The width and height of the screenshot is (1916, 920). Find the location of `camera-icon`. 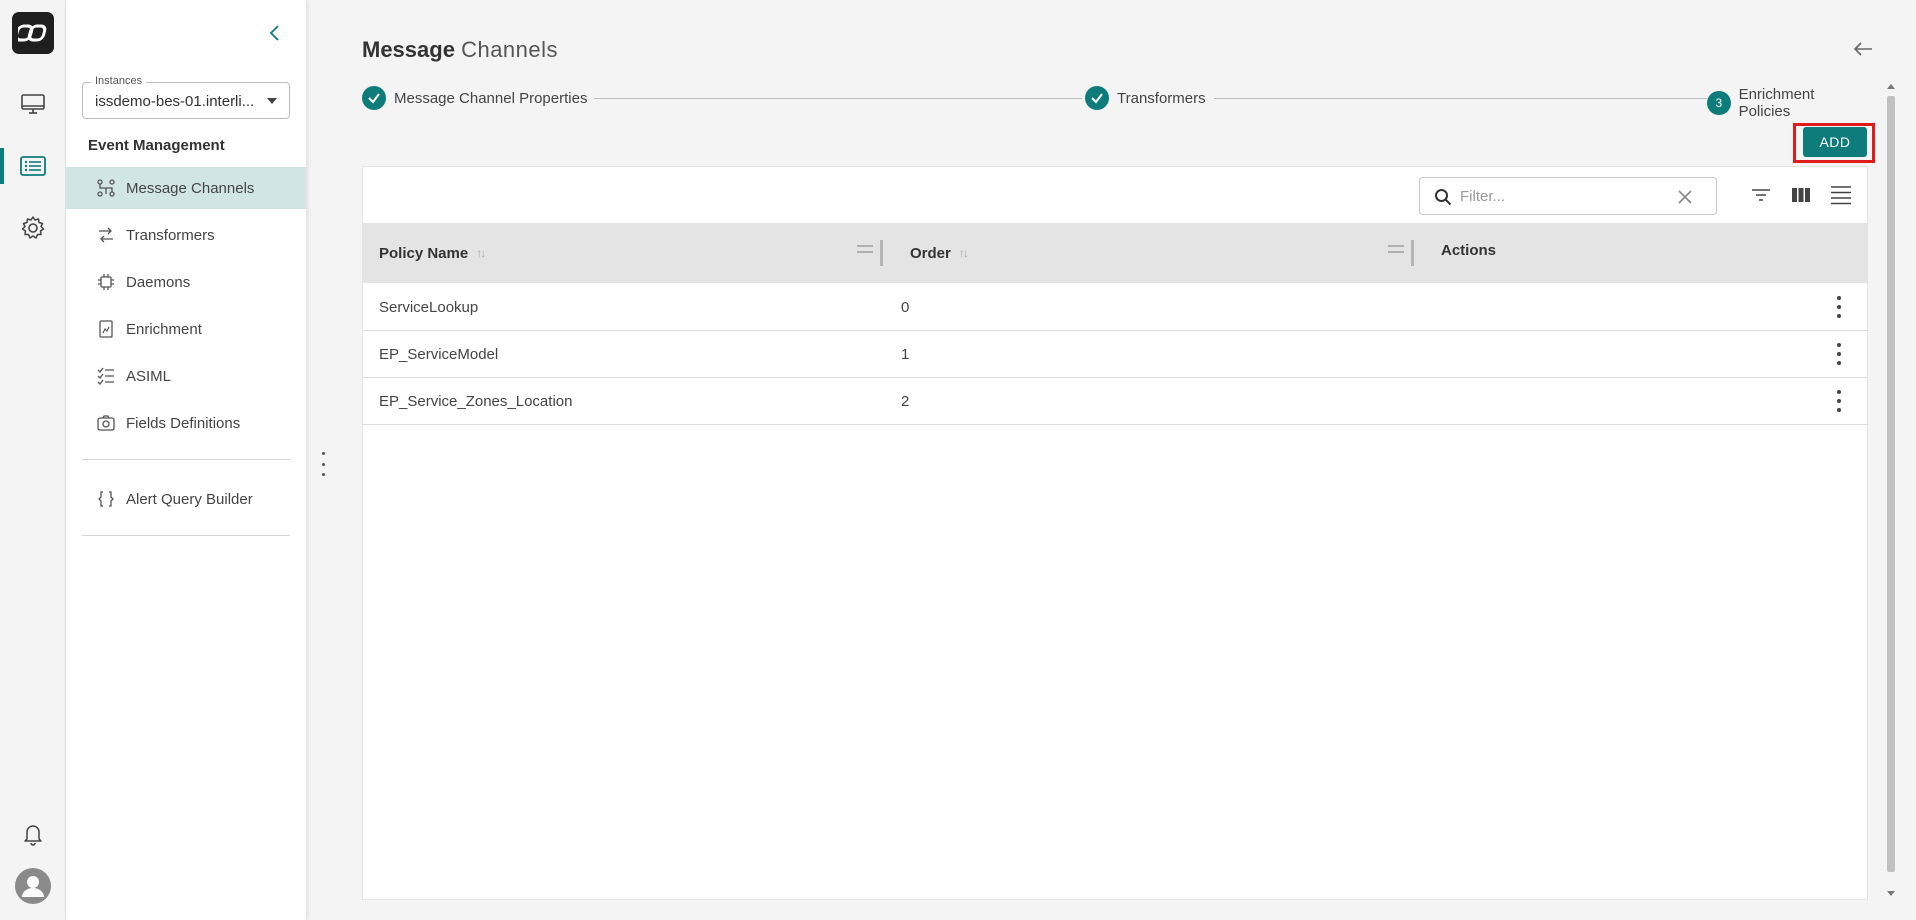

camera-icon is located at coordinates (106, 423).